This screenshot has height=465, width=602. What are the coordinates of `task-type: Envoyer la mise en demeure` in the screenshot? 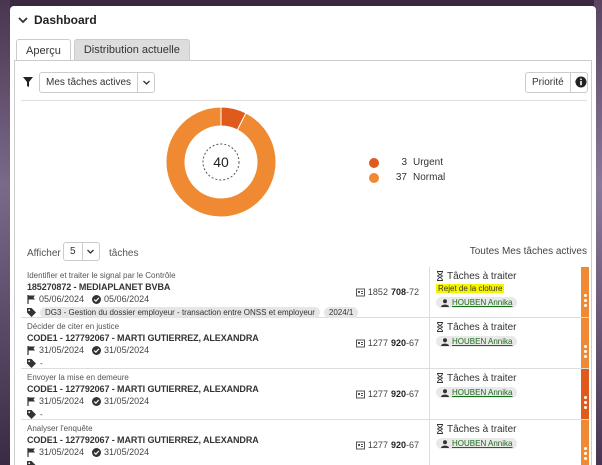 It's located at (78, 377).